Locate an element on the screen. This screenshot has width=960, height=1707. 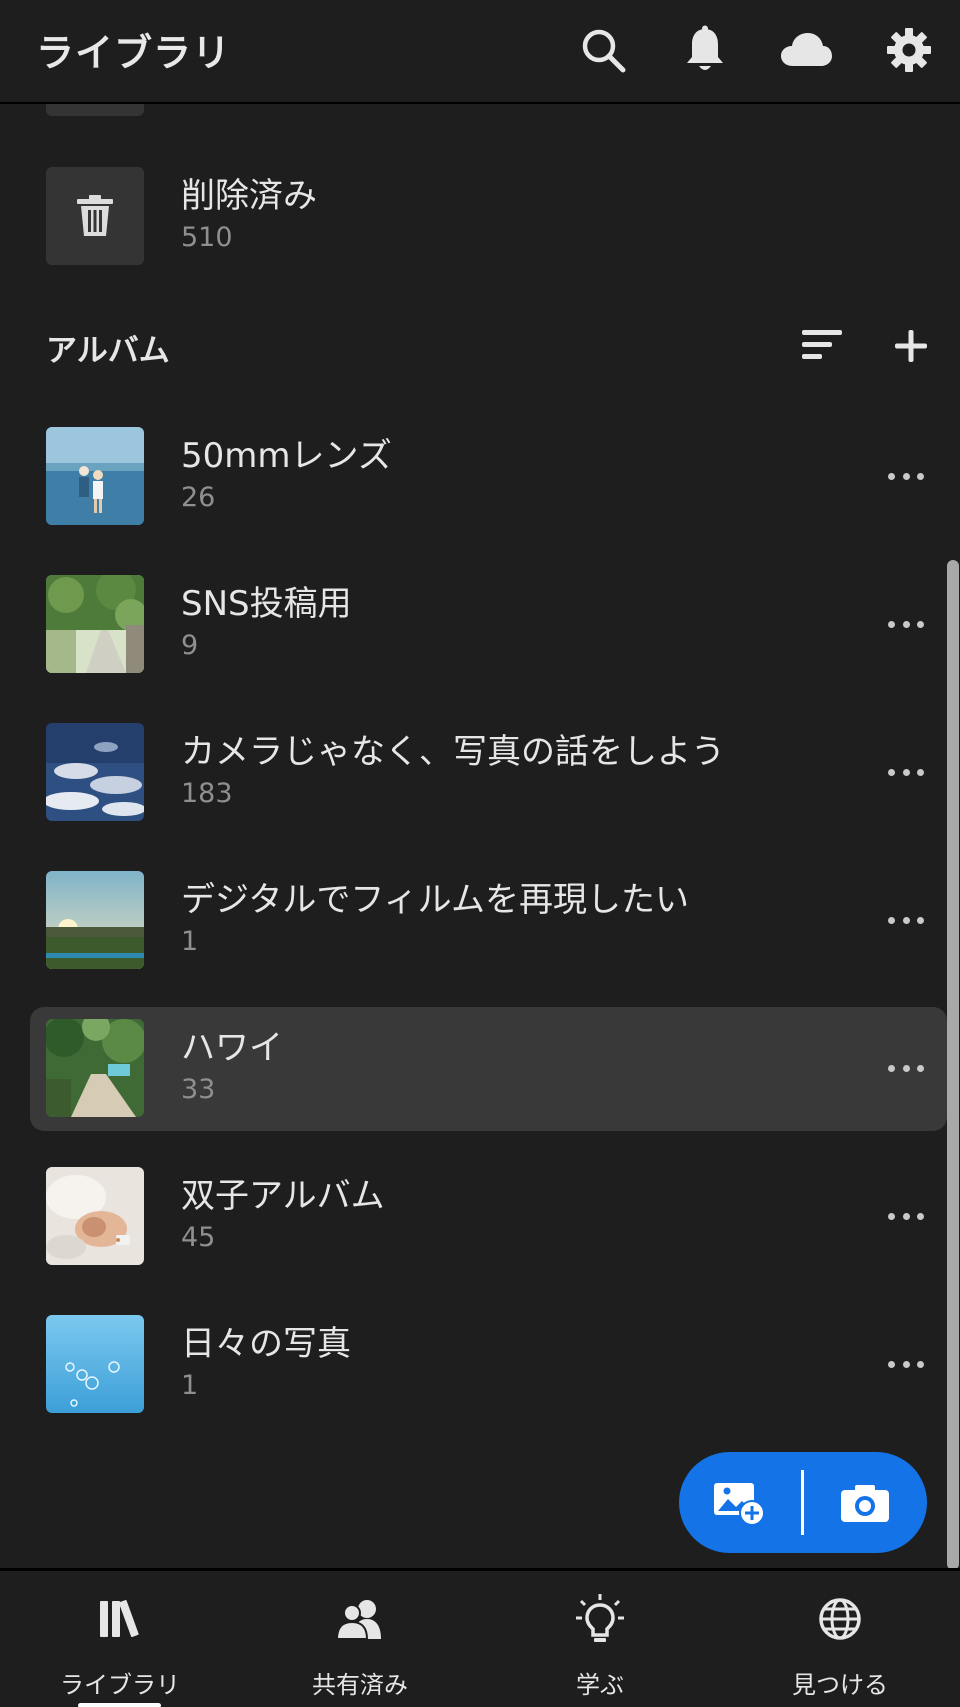
scrollbar is located at coordinates (953, 1065).